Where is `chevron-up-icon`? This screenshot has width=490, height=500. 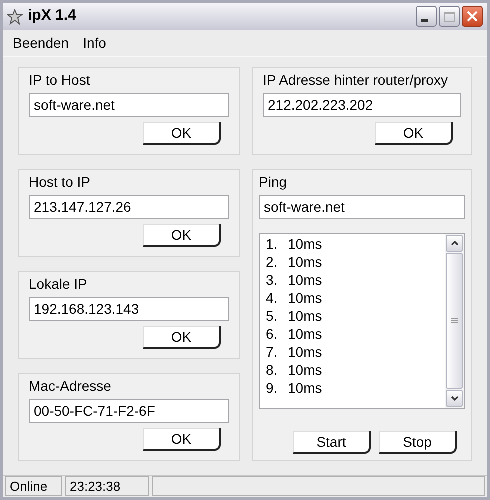 chevron-up-icon is located at coordinates (454, 243).